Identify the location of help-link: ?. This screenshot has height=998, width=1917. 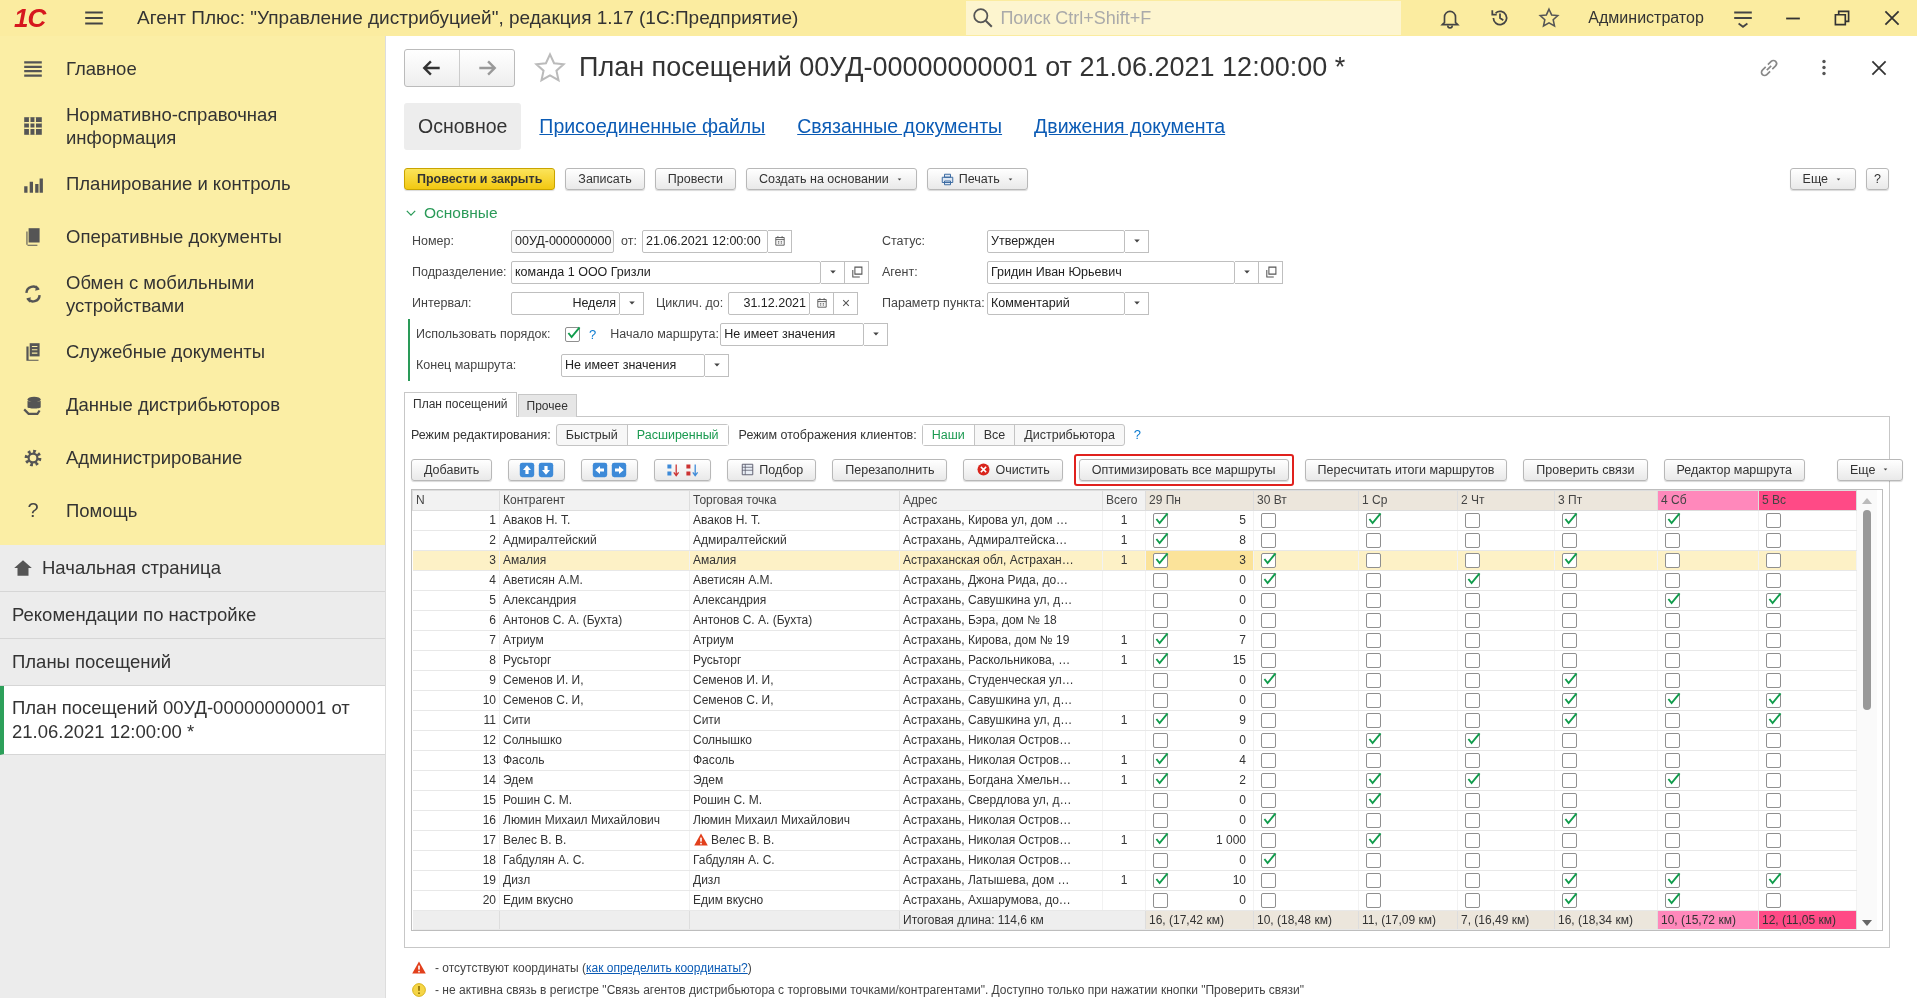
(593, 334).